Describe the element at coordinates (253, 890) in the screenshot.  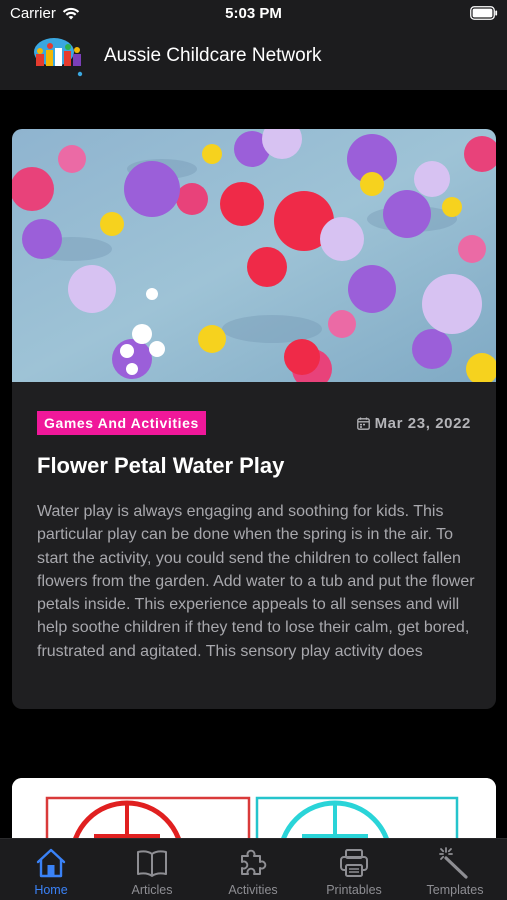
I see `tab-activities-label: Activities` at that location.